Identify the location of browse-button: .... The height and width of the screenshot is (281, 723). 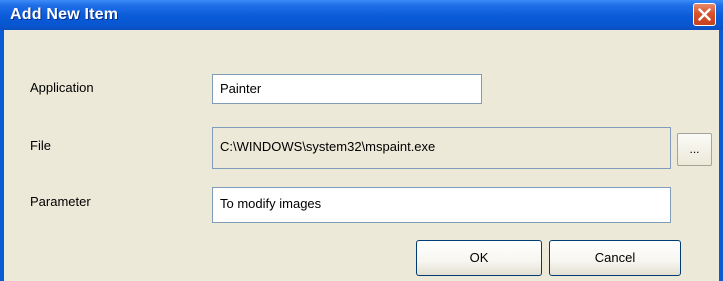
(694, 149).